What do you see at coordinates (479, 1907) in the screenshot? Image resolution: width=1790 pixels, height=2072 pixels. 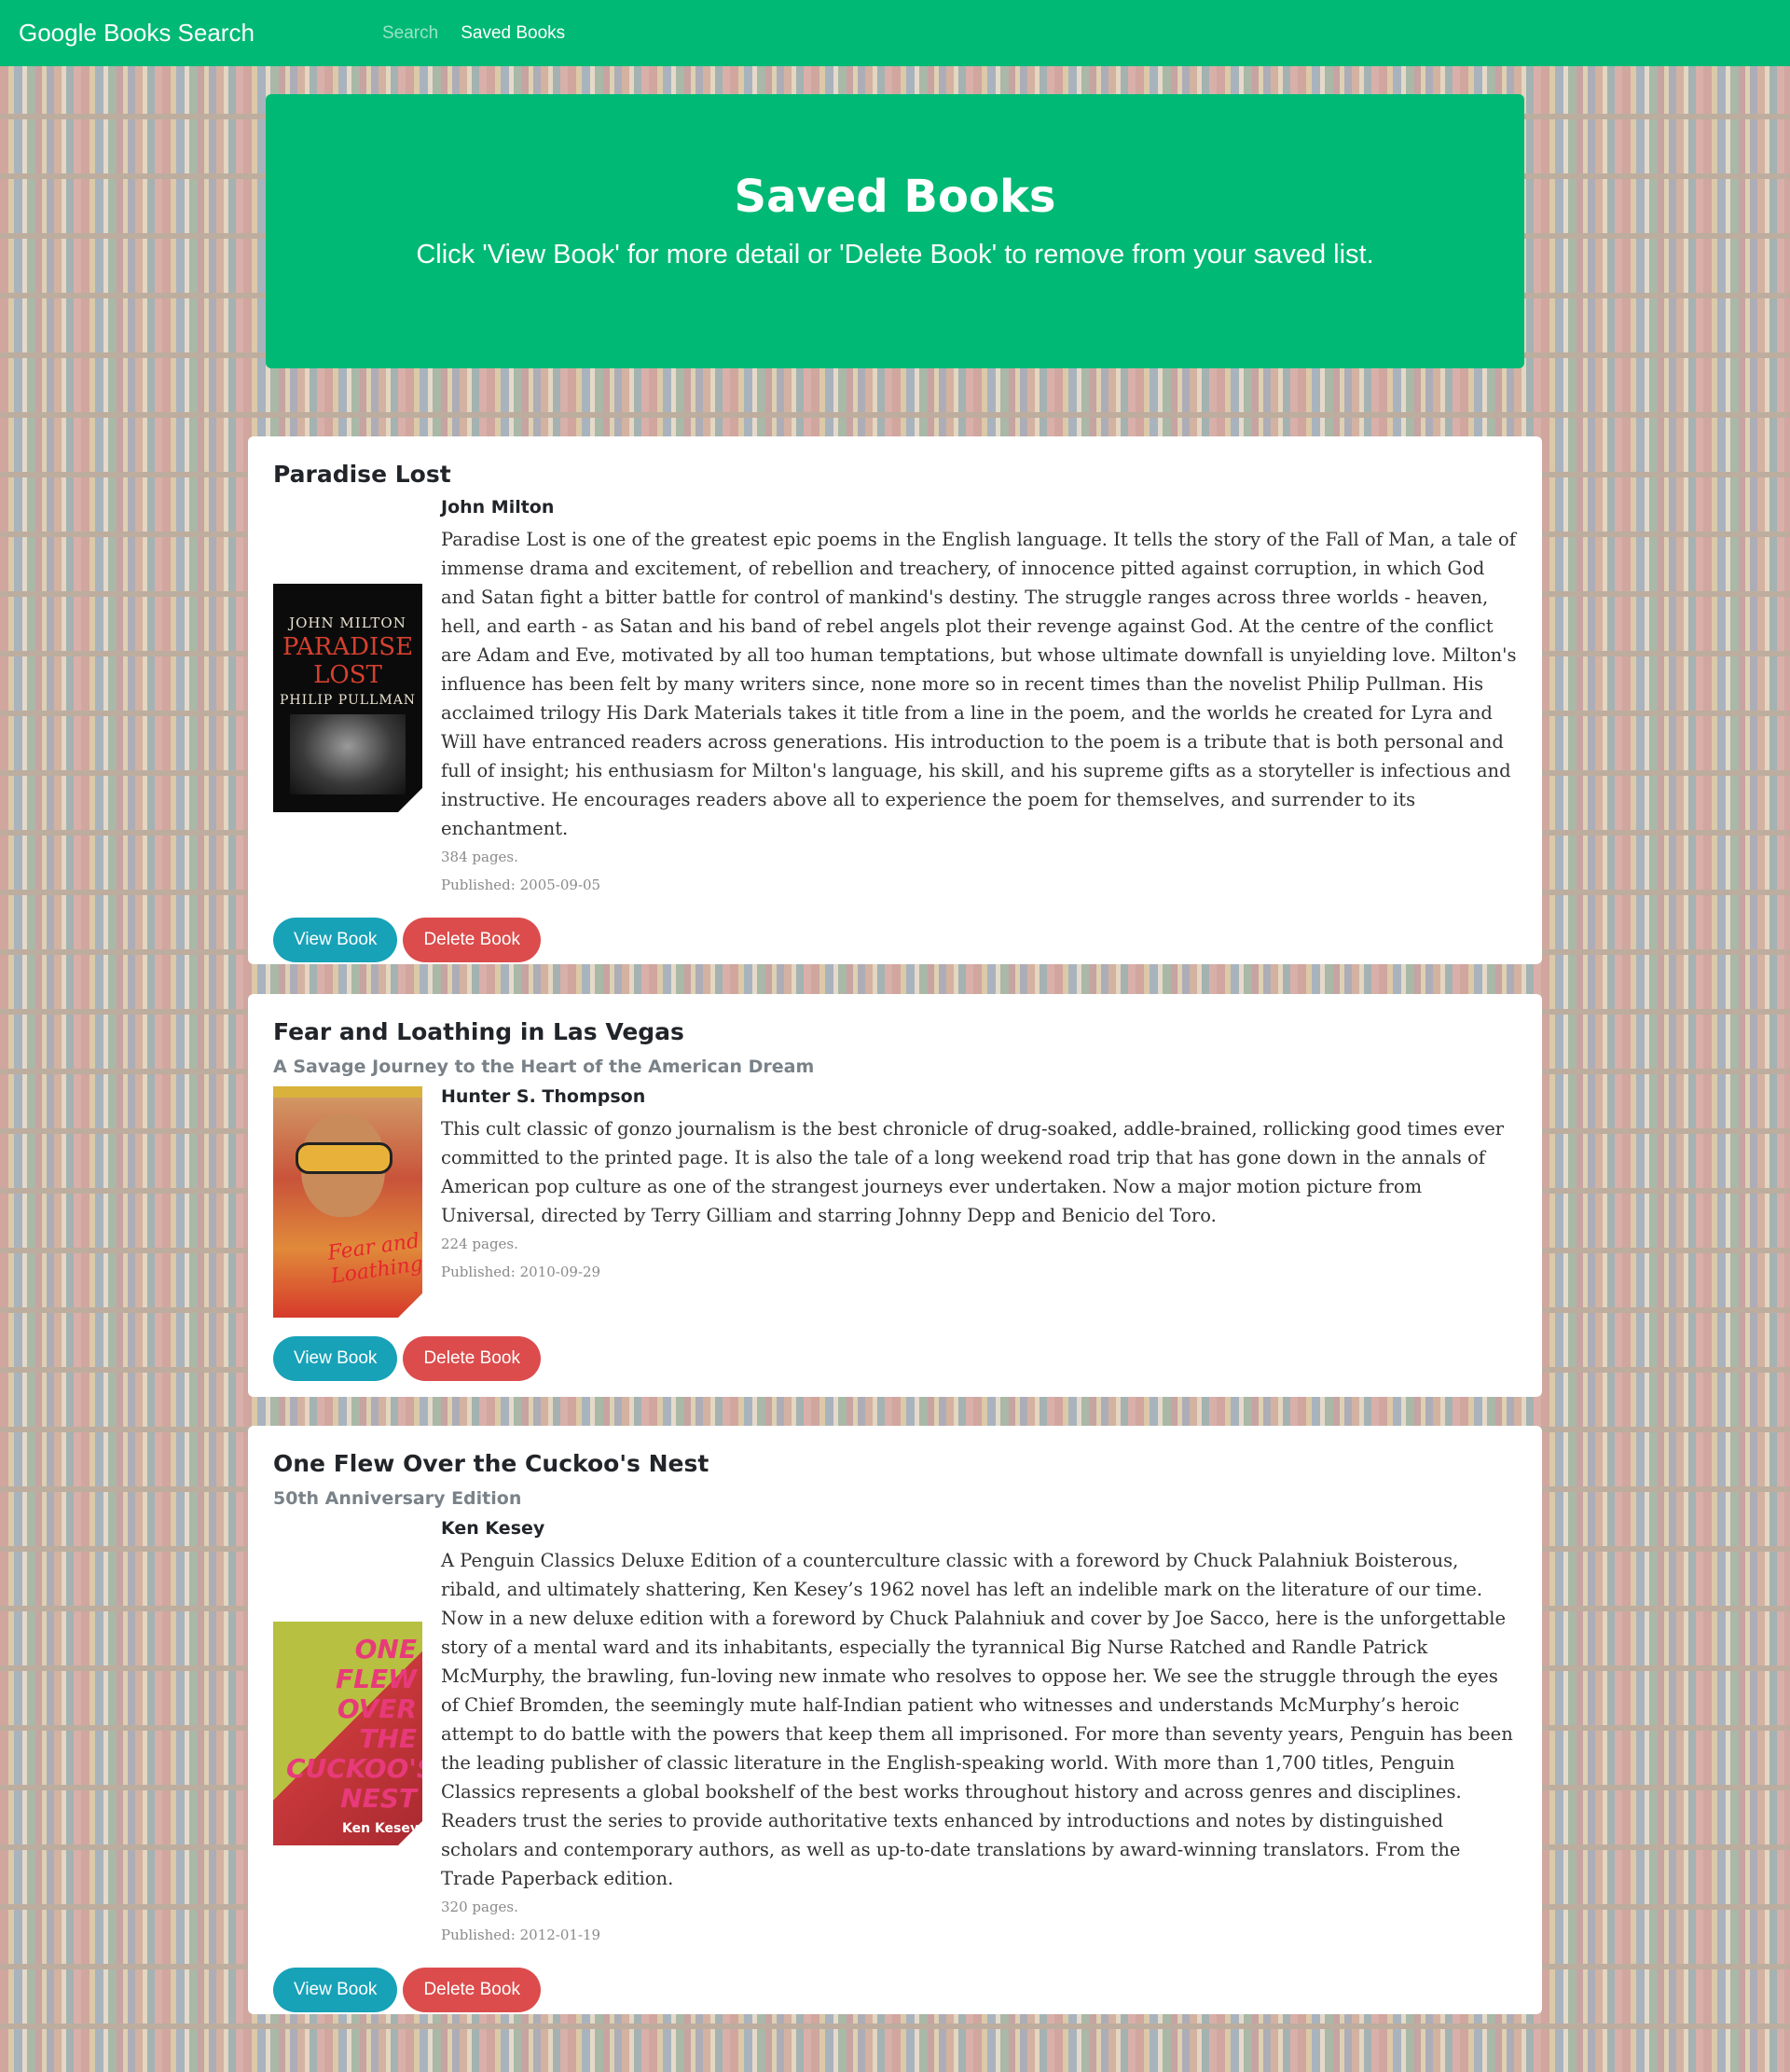 I see `book-pages: 320 pages.` at bounding box center [479, 1907].